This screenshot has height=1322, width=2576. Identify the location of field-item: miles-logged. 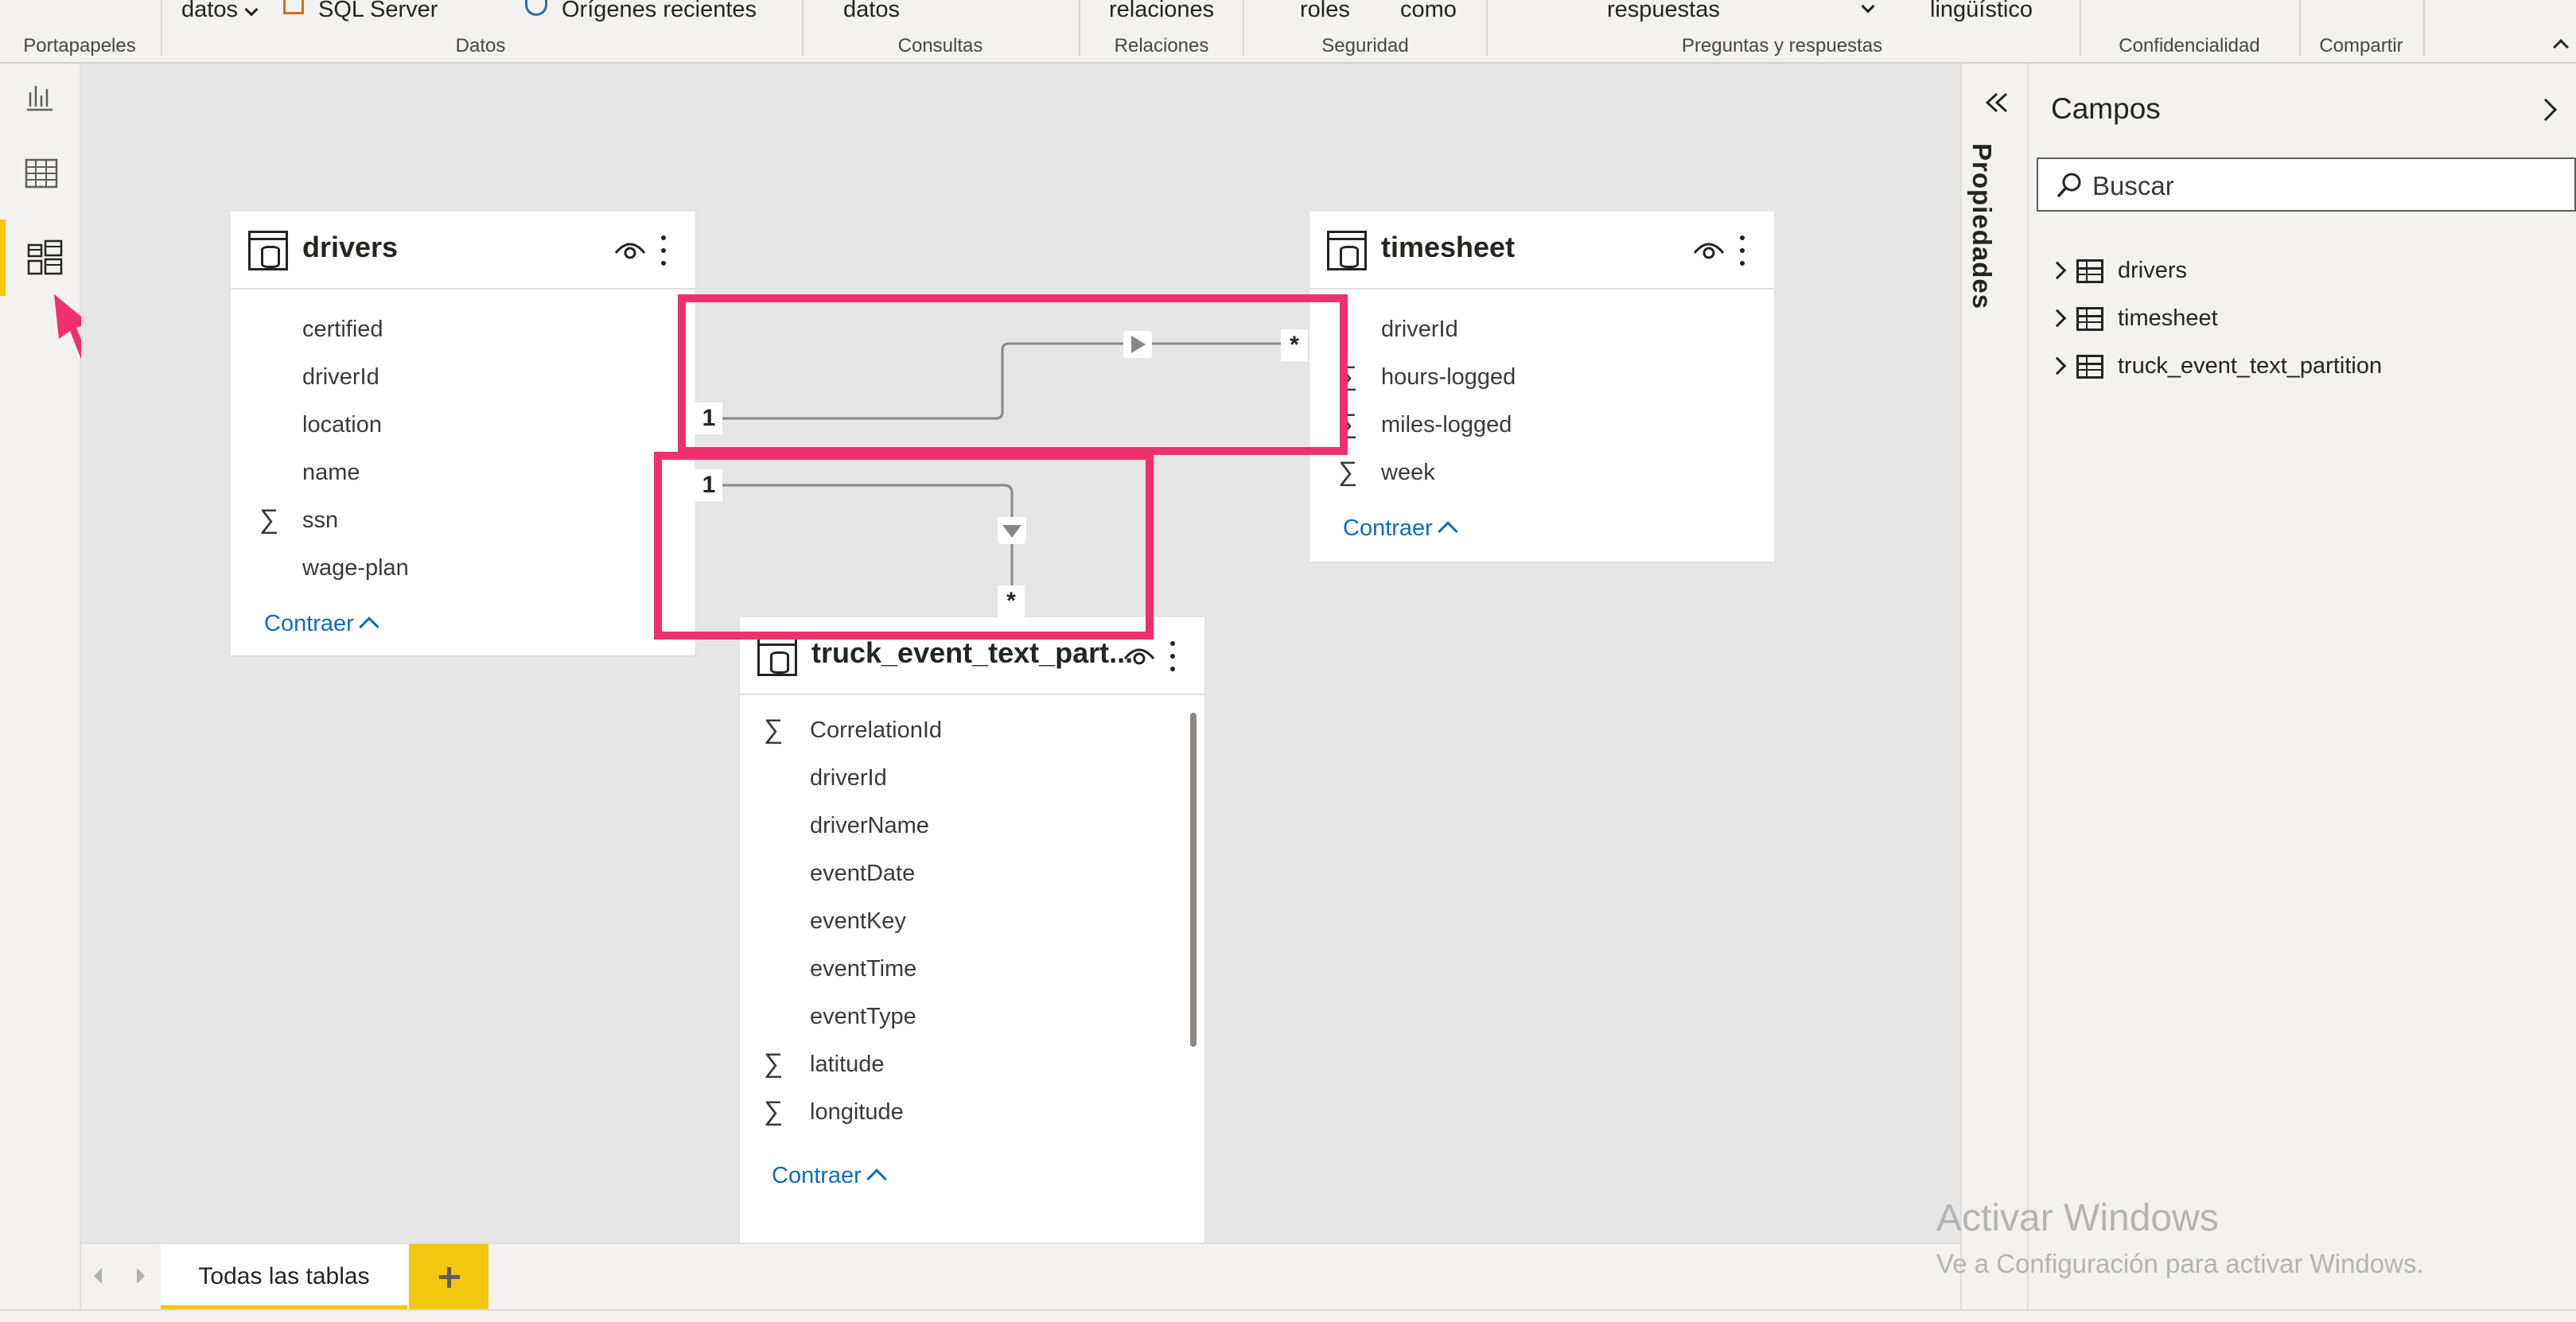
(1447, 425).